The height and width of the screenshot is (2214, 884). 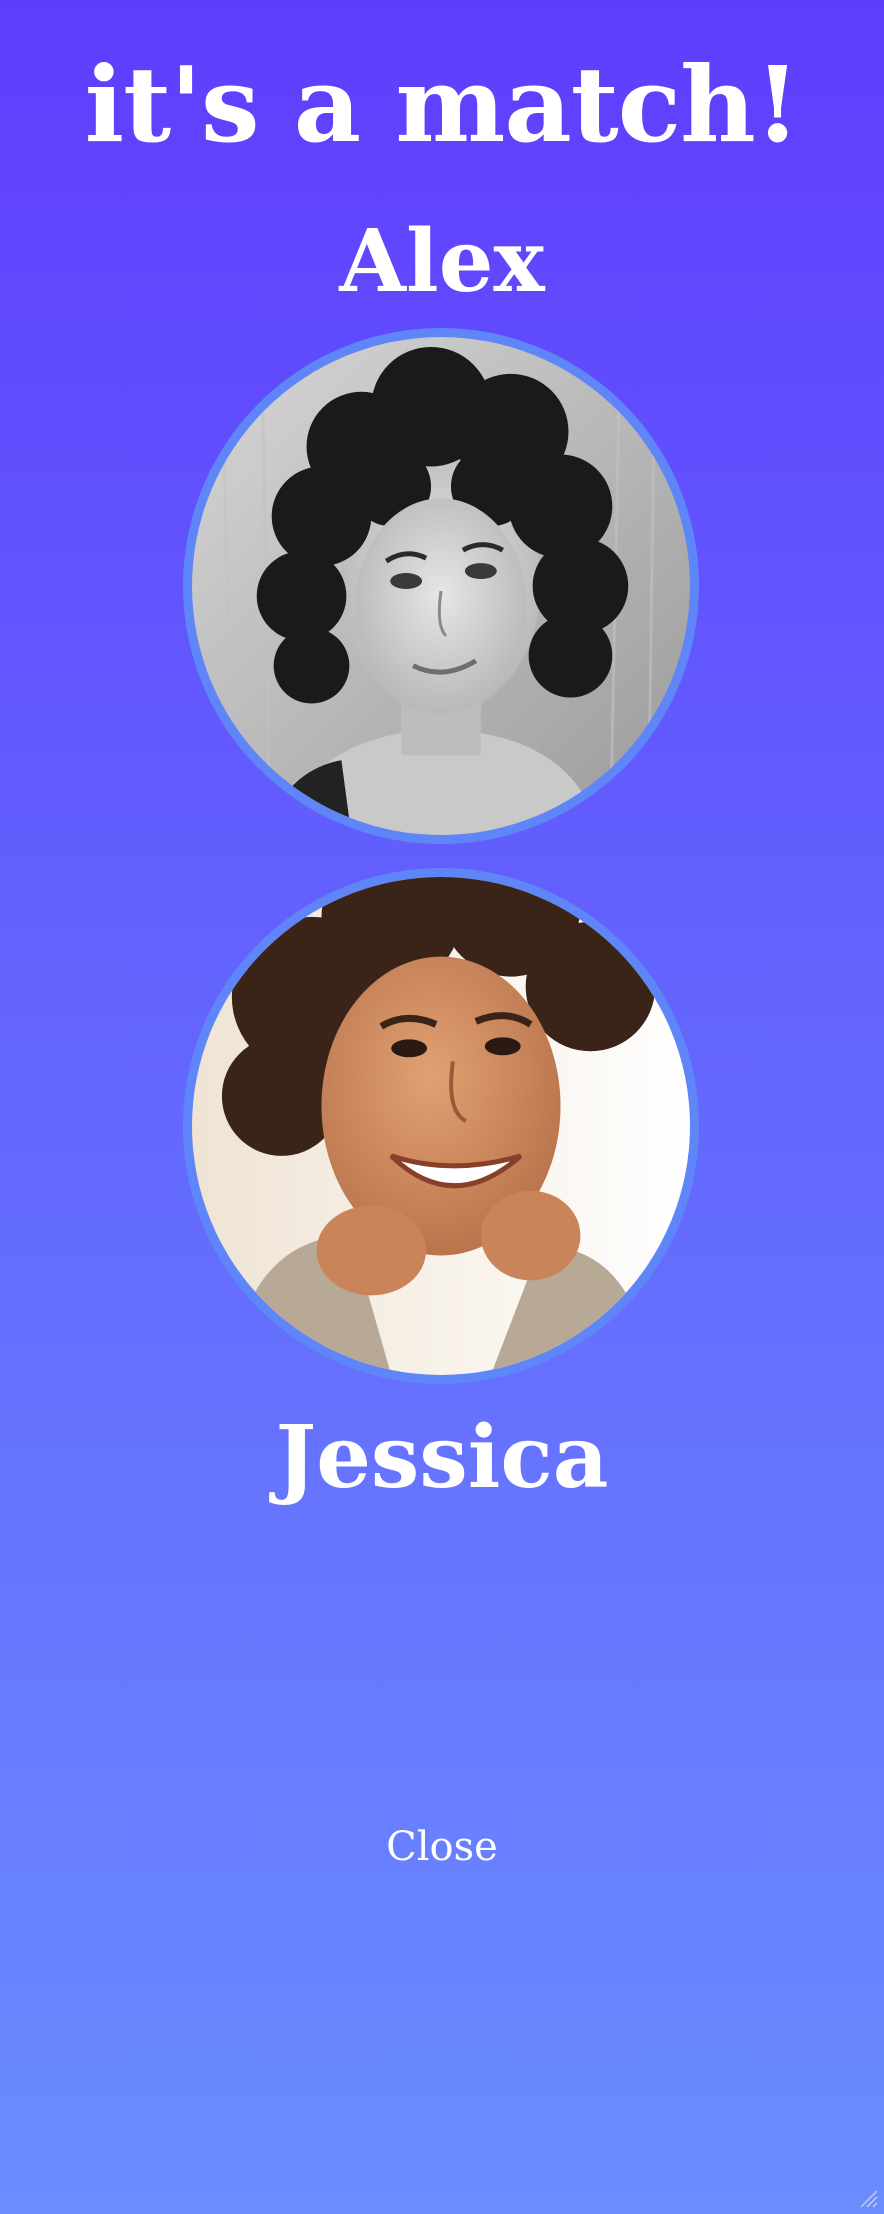 I want to click on user-two-name: Jessica, so click(x=442, y=1457).